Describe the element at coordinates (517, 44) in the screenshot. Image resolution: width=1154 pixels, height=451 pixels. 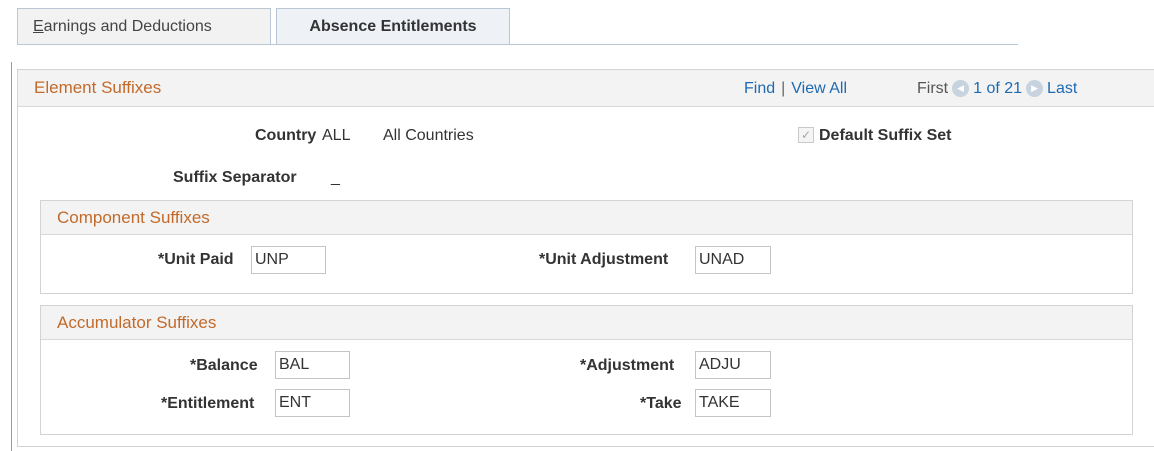
I see `tab-underline` at that location.